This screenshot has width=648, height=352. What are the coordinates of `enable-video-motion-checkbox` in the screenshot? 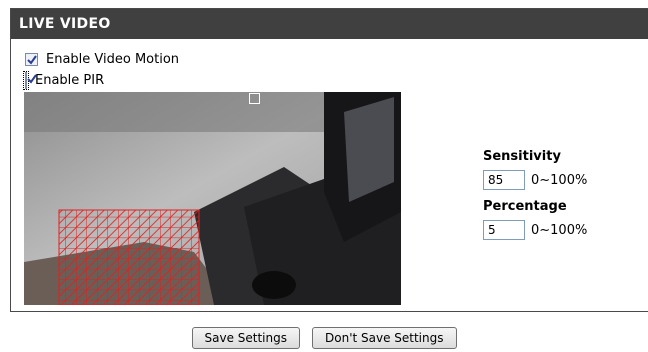 It's located at (31, 59).